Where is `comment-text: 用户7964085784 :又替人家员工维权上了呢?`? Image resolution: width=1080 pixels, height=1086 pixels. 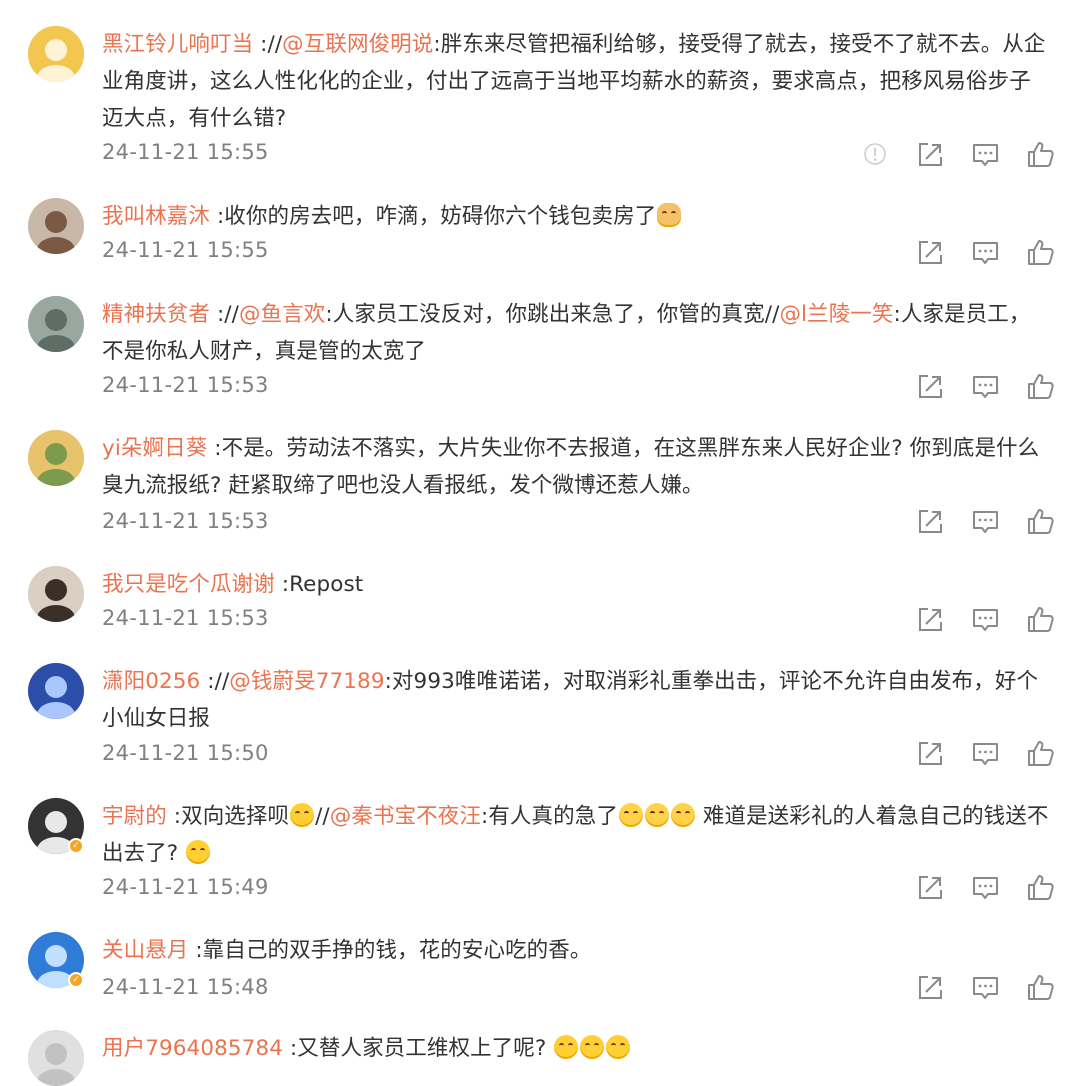 comment-text: 用户7964085784 :又替人家员工维权上了呢? is located at coordinates (577, 1048).